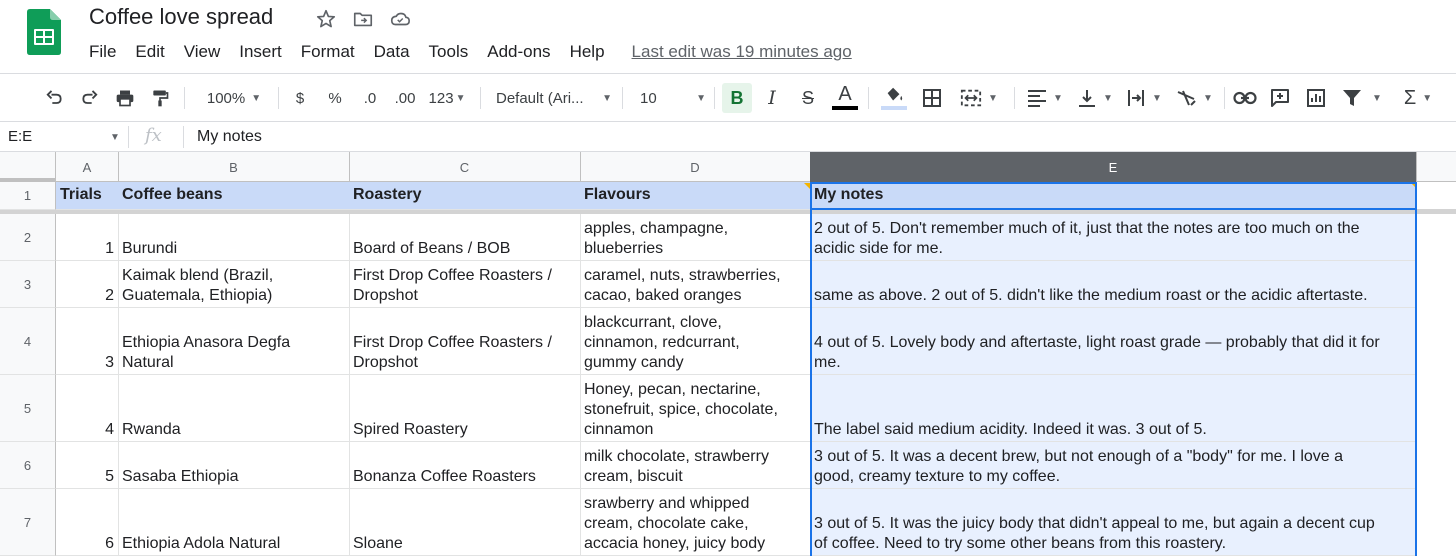  I want to click on menu-tools: Tools, so click(449, 52).